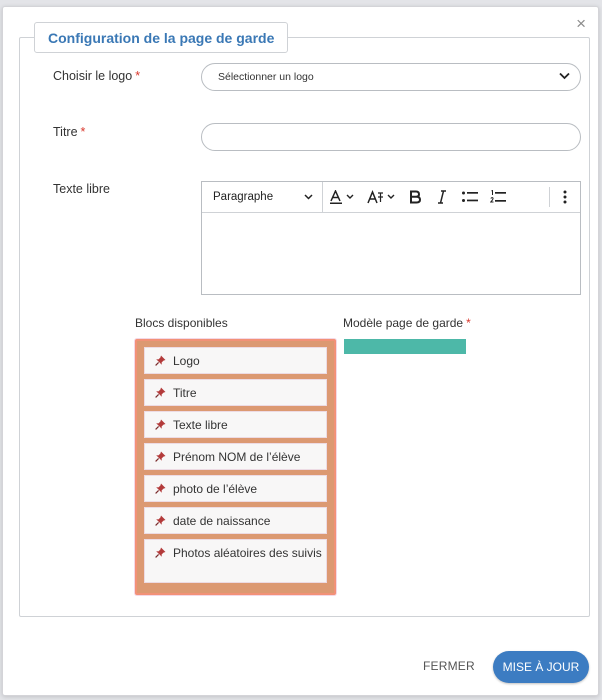  I want to click on block-item-texte-libre: Texte libre, so click(235, 424).